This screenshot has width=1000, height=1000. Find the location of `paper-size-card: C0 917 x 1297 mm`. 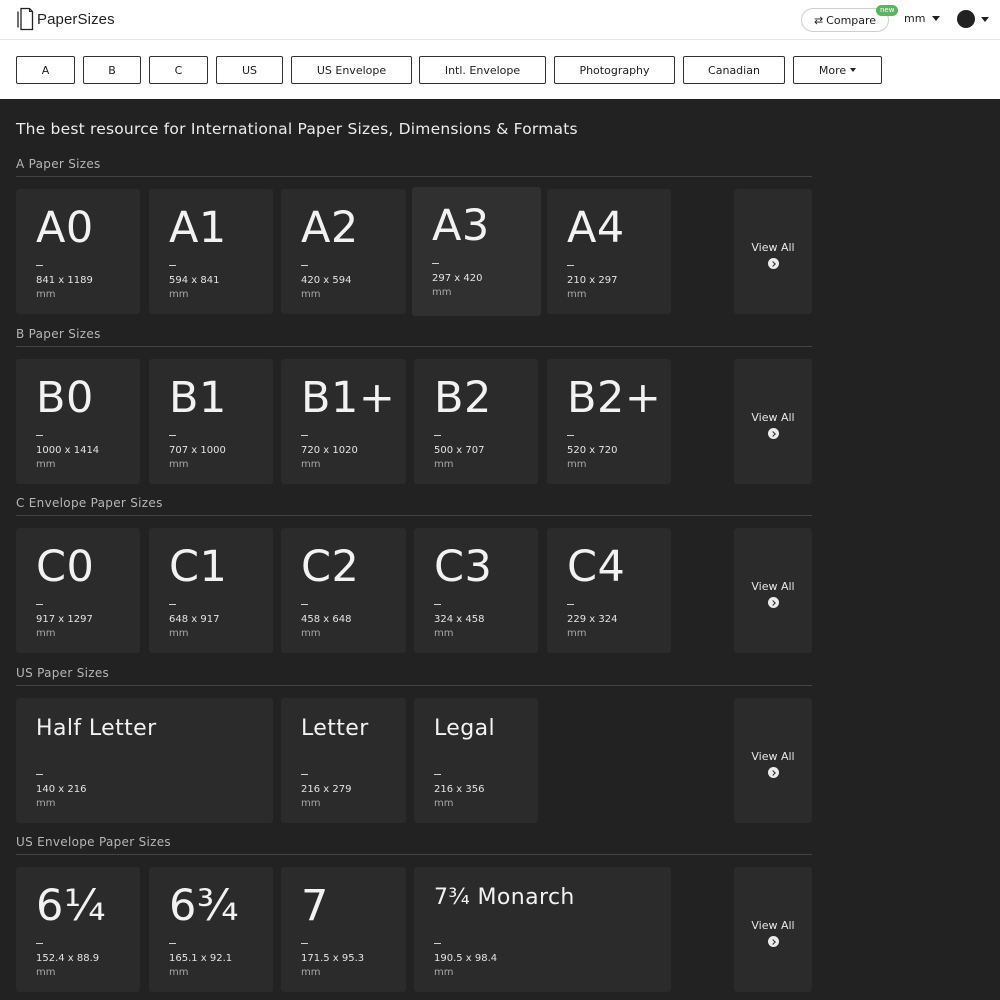

paper-size-card: C0 917 x 1297 mm is located at coordinates (78, 590).